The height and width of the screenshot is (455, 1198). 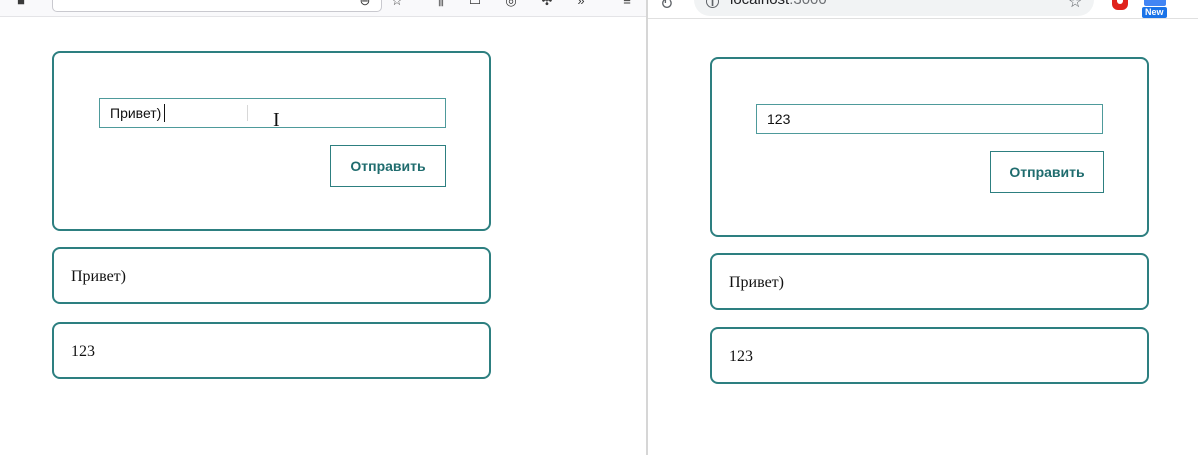 I want to click on url-host: localhost, so click(x=759, y=4).